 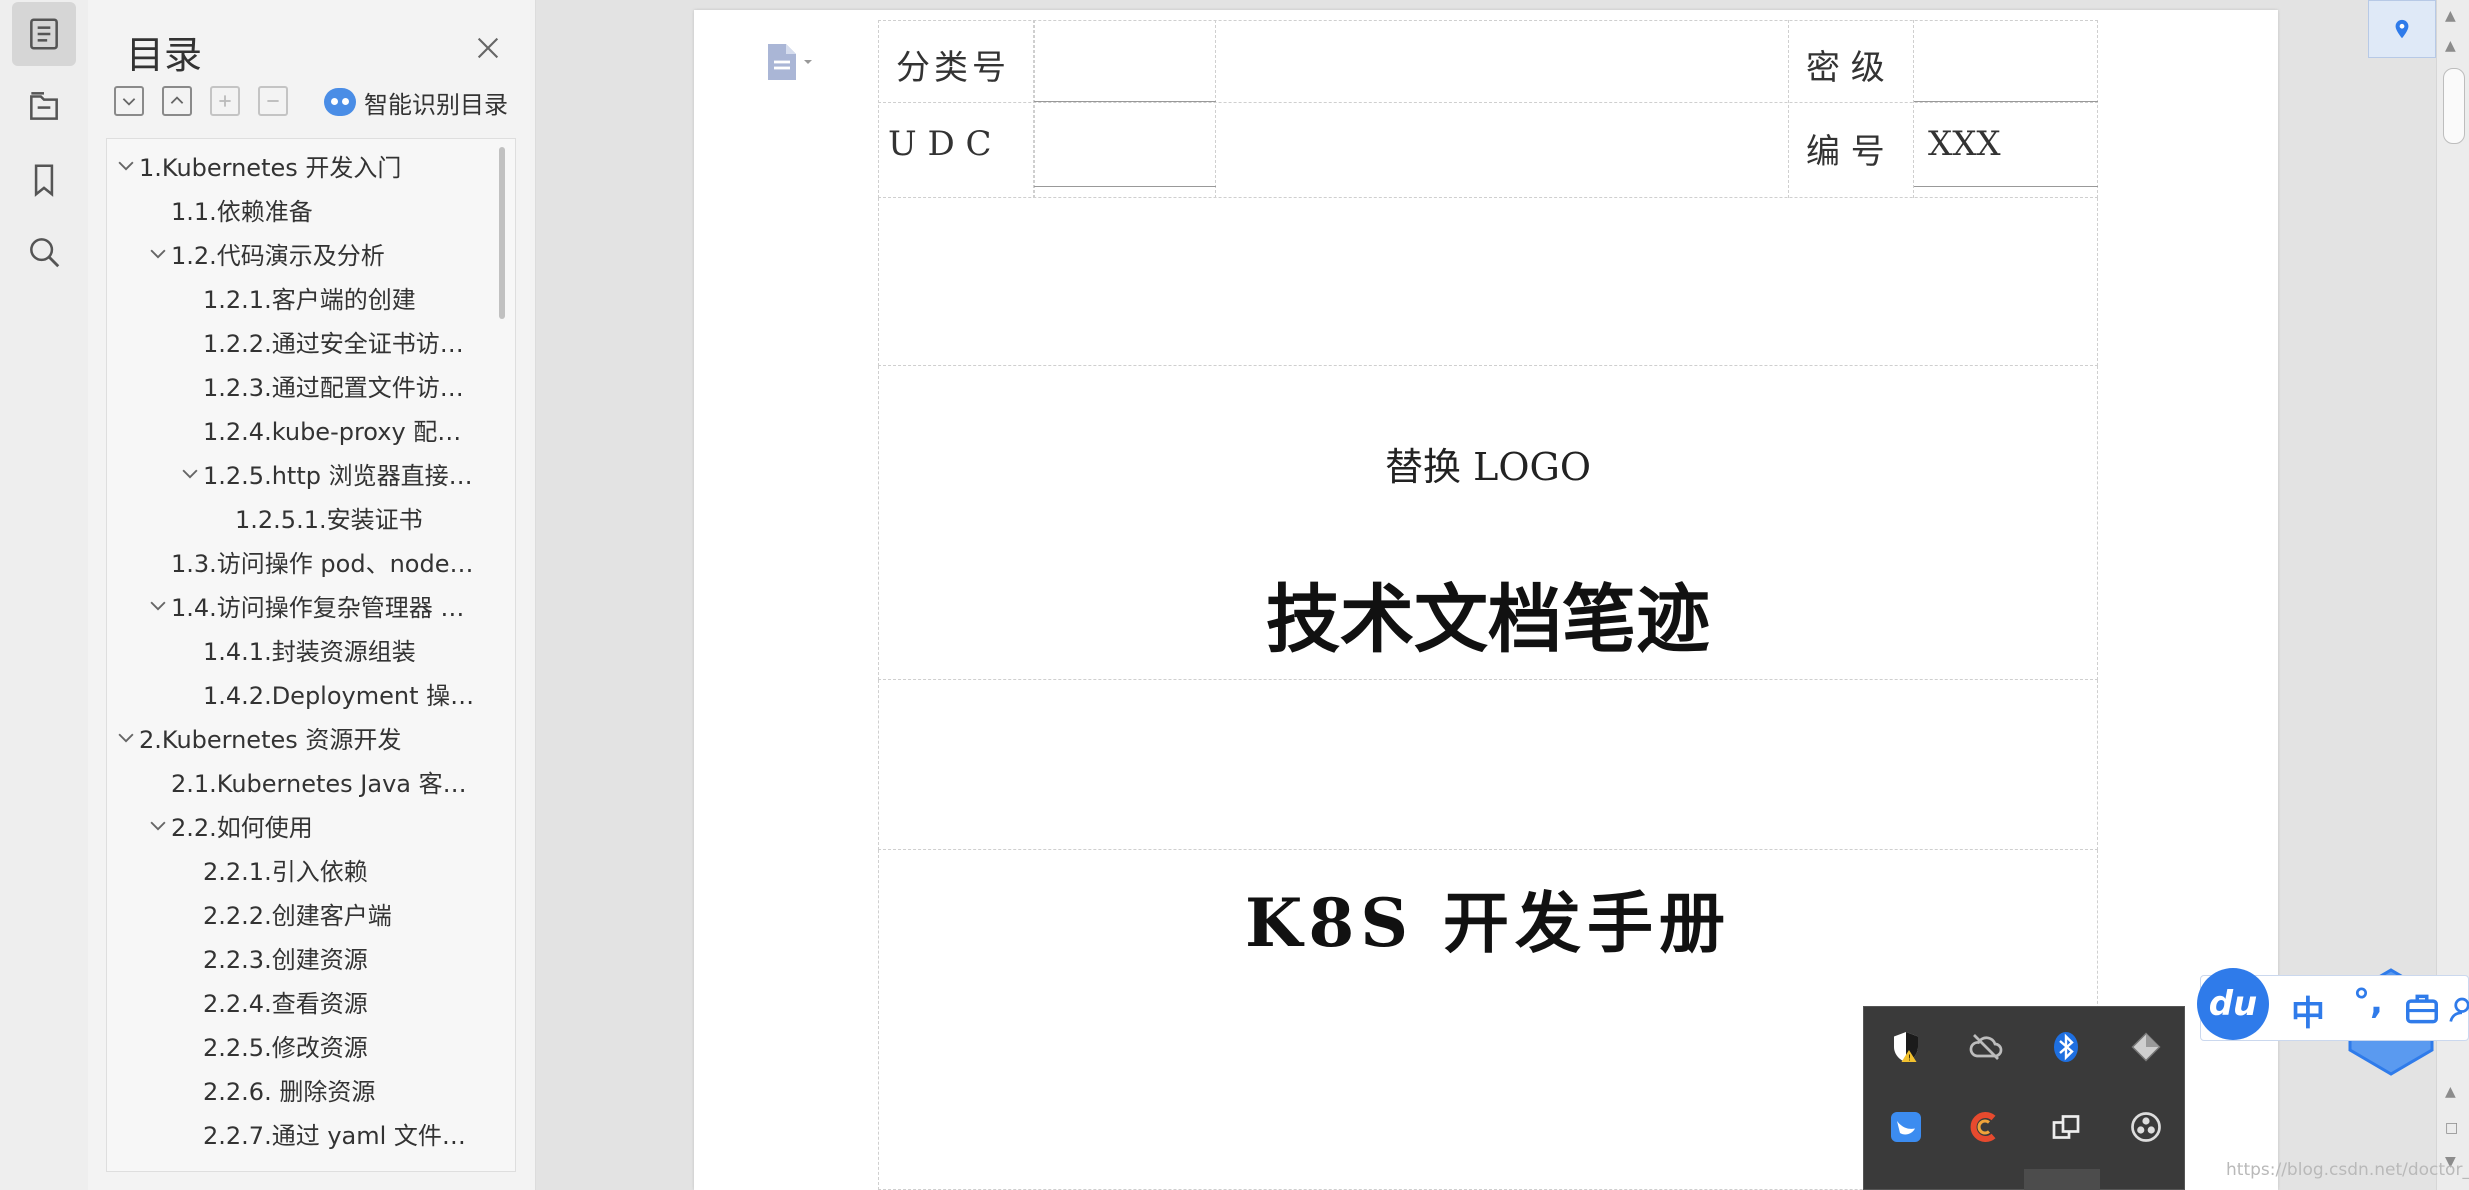 I want to click on toc-item: 1.4.1.封装资源组装, so click(x=297, y=649).